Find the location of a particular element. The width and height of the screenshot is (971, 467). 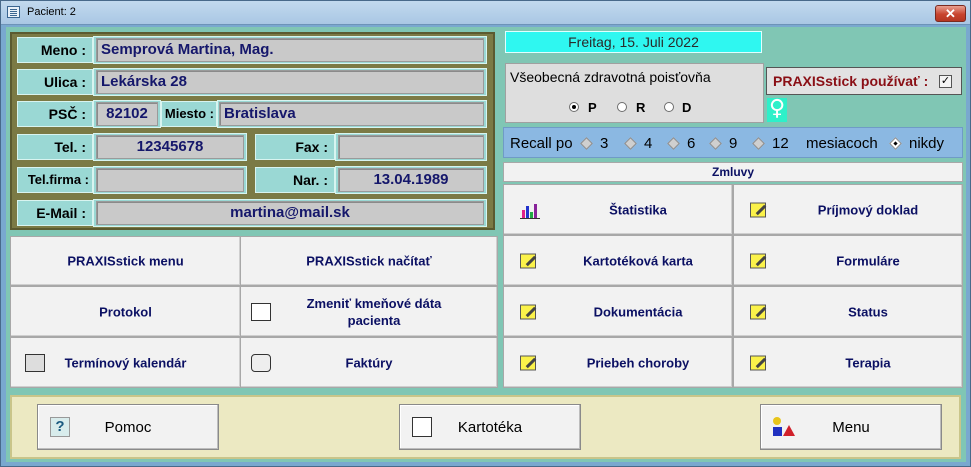

insurer-radio-p-label: P is located at coordinates (592, 107).